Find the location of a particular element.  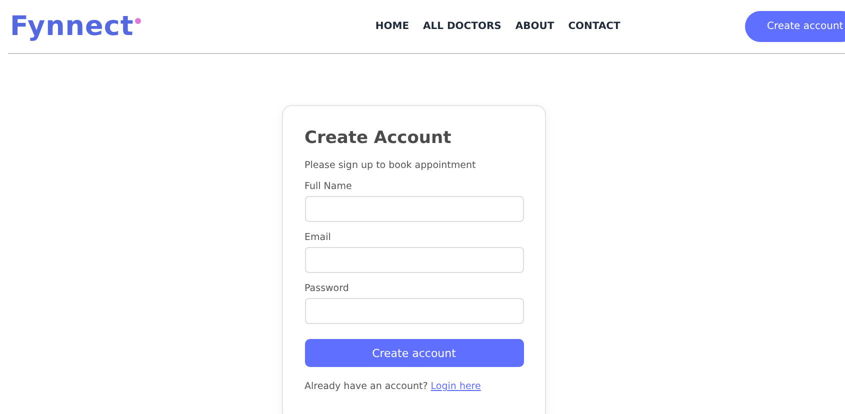

submit-button: Create account is located at coordinates (414, 353).